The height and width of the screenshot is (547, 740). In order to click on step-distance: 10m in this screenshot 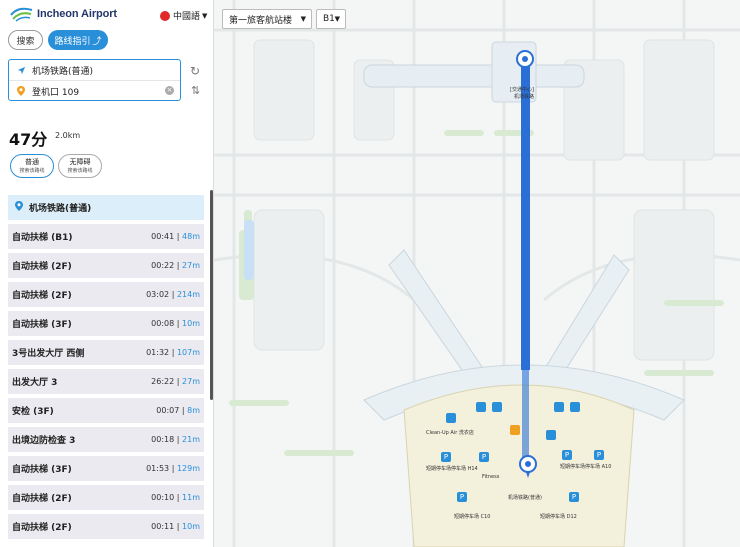, I will do `click(191, 323)`.